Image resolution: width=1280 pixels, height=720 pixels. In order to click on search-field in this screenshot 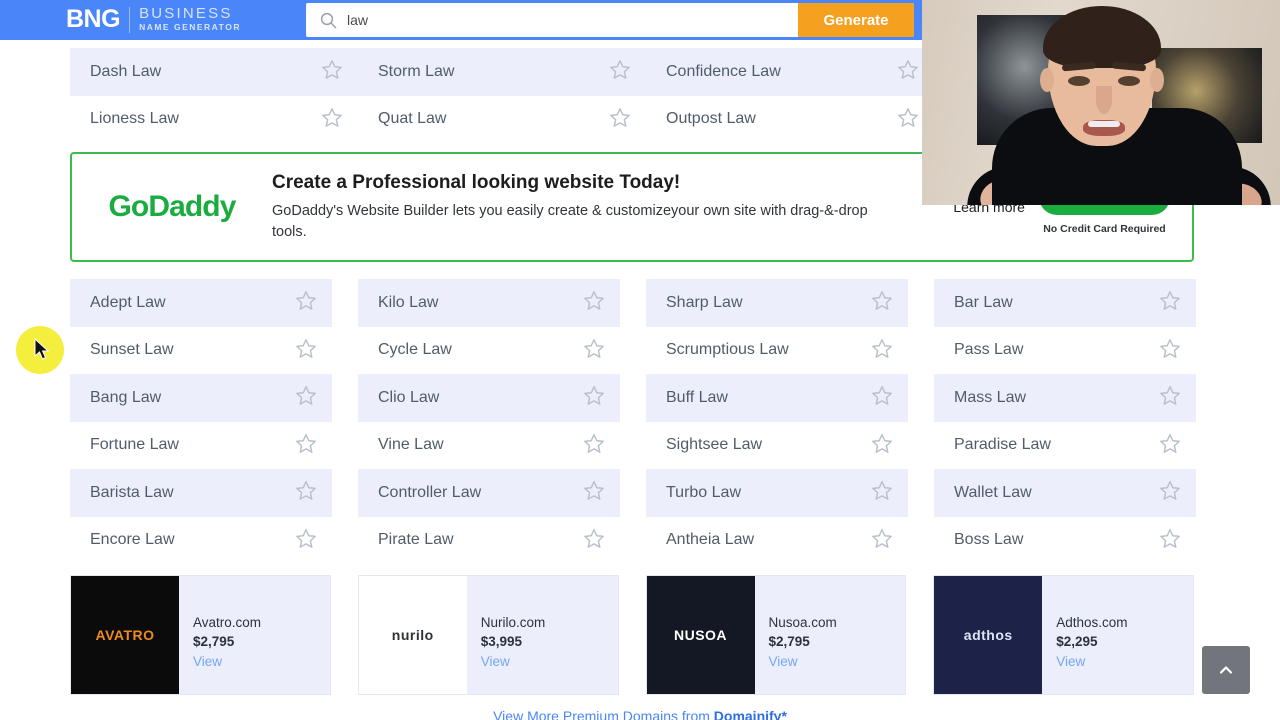, I will do `click(552, 20)`.